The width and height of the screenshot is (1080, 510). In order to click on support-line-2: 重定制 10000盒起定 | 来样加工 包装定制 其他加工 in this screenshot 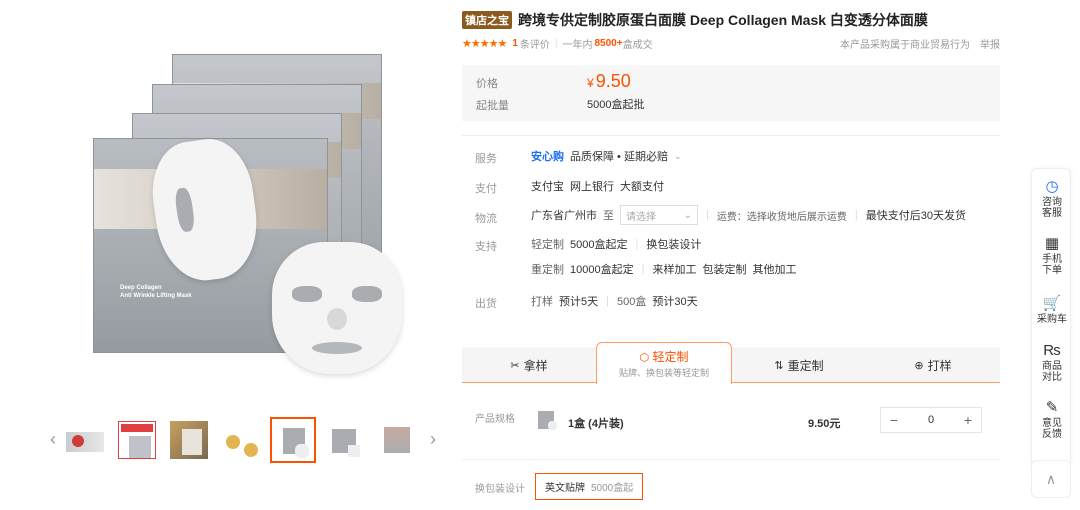, I will do `click(664, 269)`.